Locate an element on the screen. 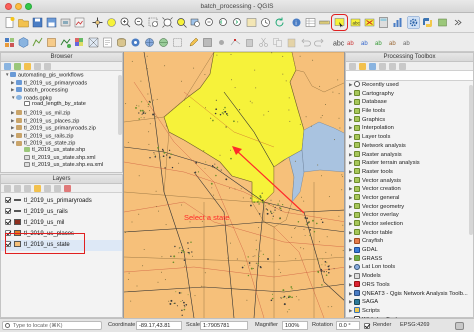 The width and height of the screenshot is (474, 332). processing-item: ▶ Vector selection is located at coordinates (409, 224).